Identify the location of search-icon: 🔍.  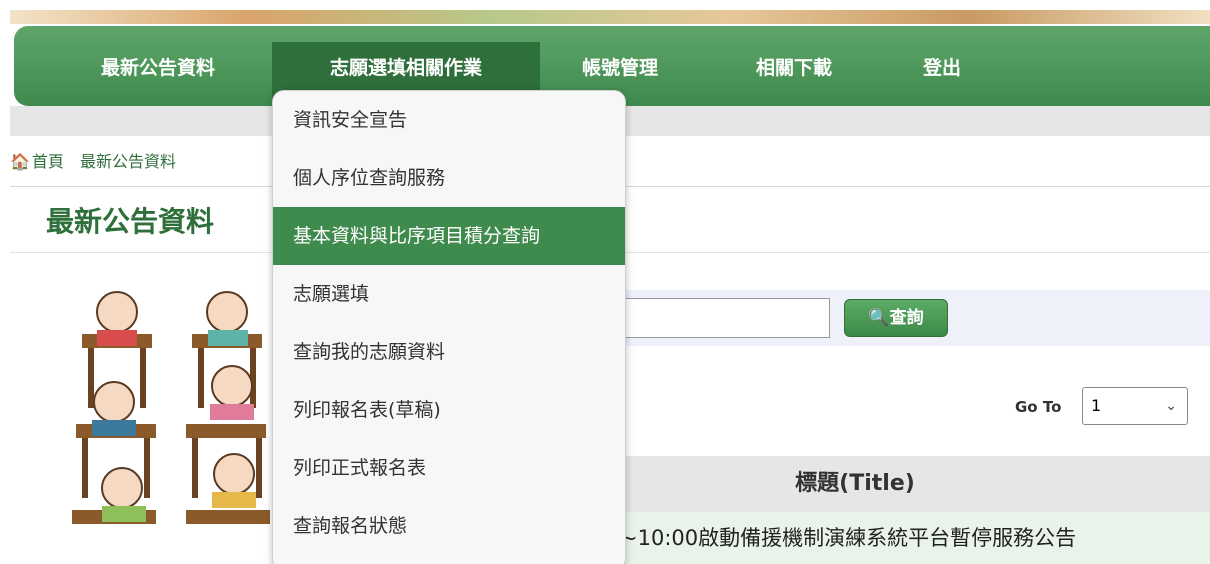
(879, 318).